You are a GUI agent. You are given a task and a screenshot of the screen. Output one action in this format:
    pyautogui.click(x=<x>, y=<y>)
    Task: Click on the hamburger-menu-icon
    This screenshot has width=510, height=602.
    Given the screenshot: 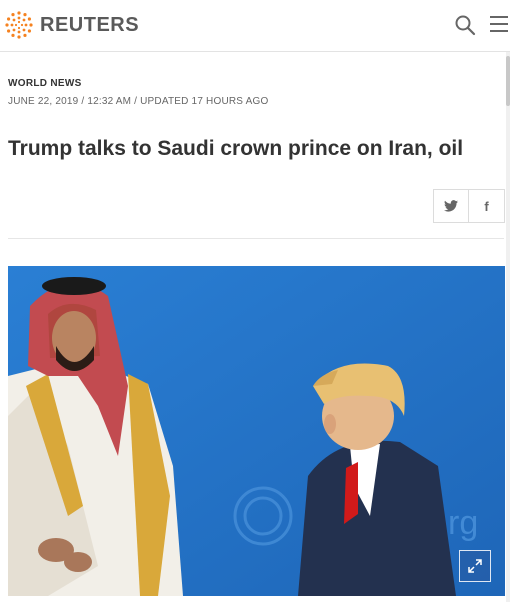 What is the action you would take?
    pyautogui.click(x=499, y=25)
    